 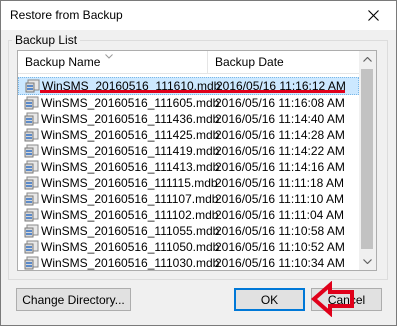 What do you see at coordinates (129, 183) in the screenshot?
I see `row-backup-name: WinSMS_20160516_111115.mdb` at bounding box center [129, 183].